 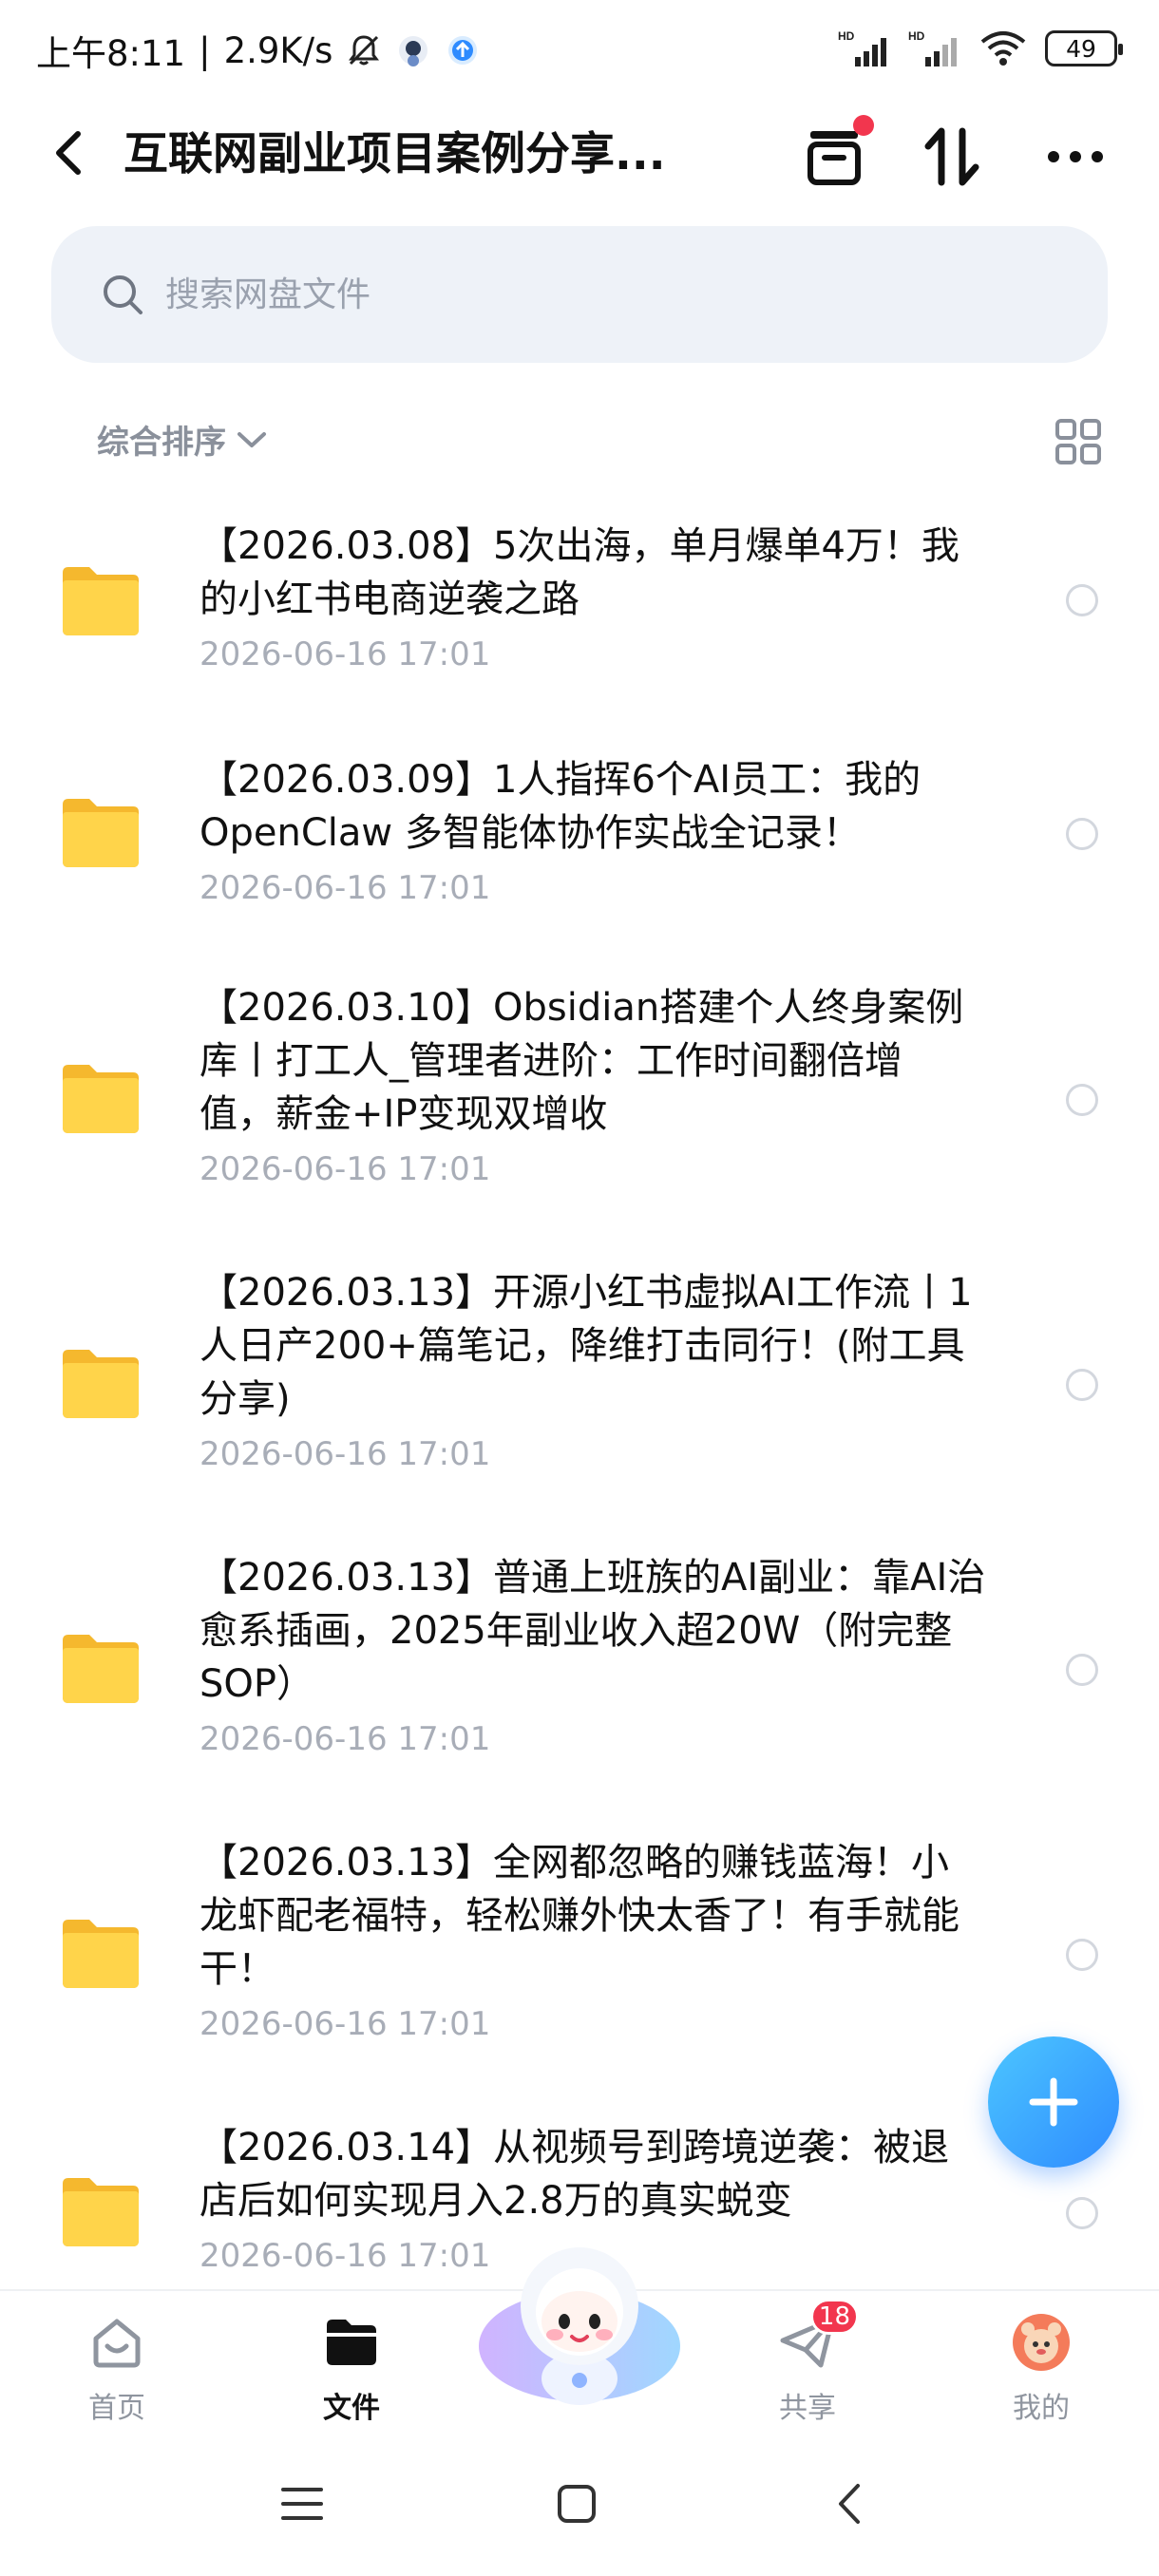 What do you see at coordinates (593, 1578) in the screenshot?
I see `file-name-line: 【2026.03.13】普通上班族的AI副业：靠AI治` at bounding box center [593, 1578].